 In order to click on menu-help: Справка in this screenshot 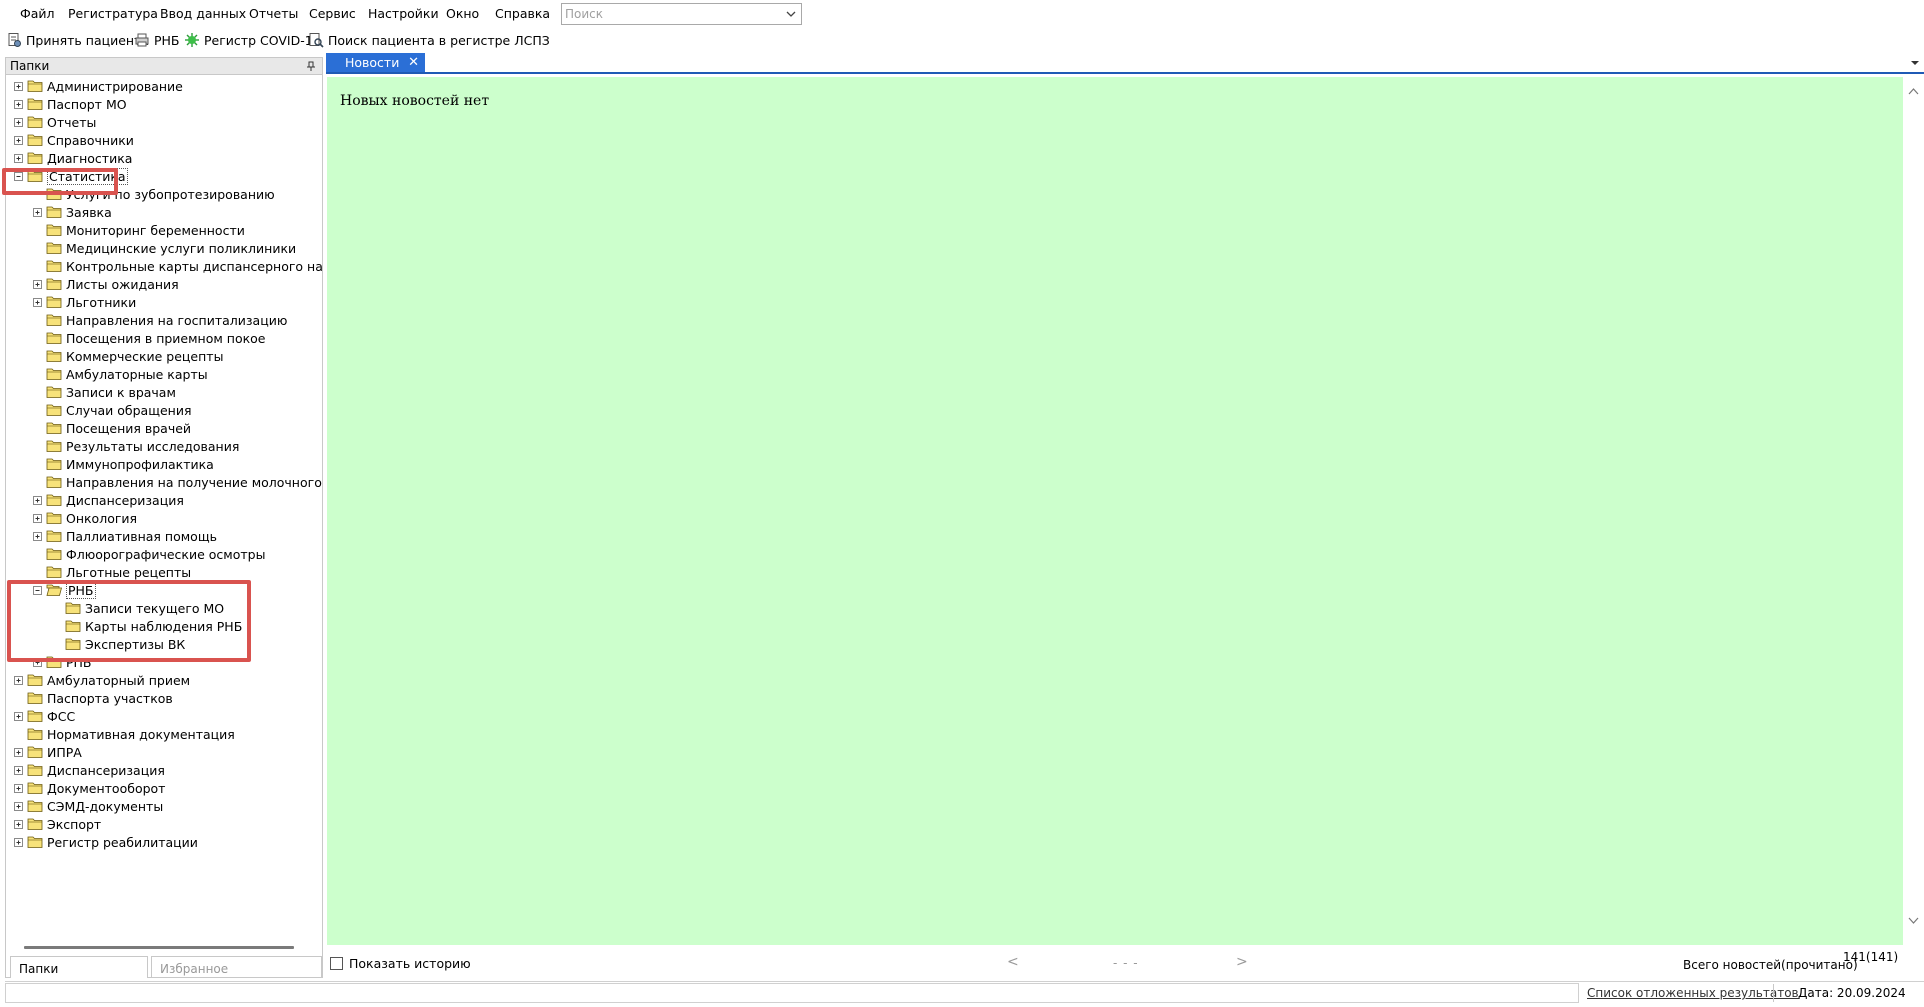, I will do `click(522, 13)`.